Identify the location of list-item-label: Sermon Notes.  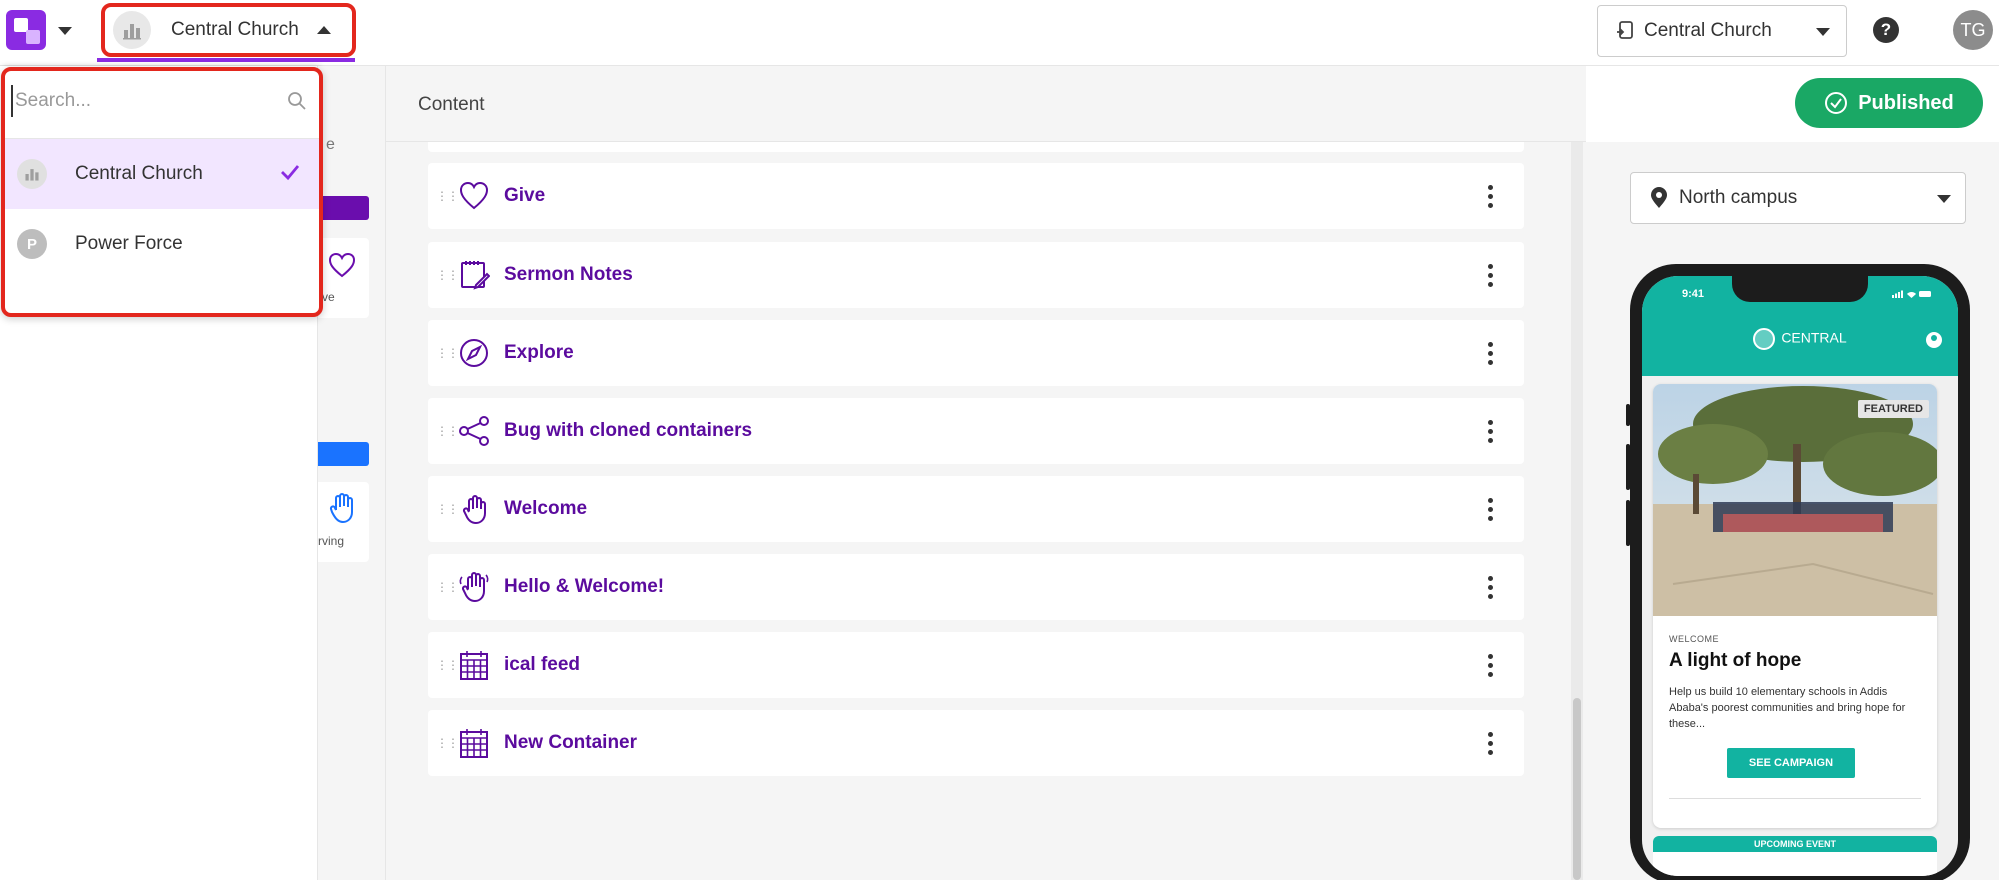
(568, 274).